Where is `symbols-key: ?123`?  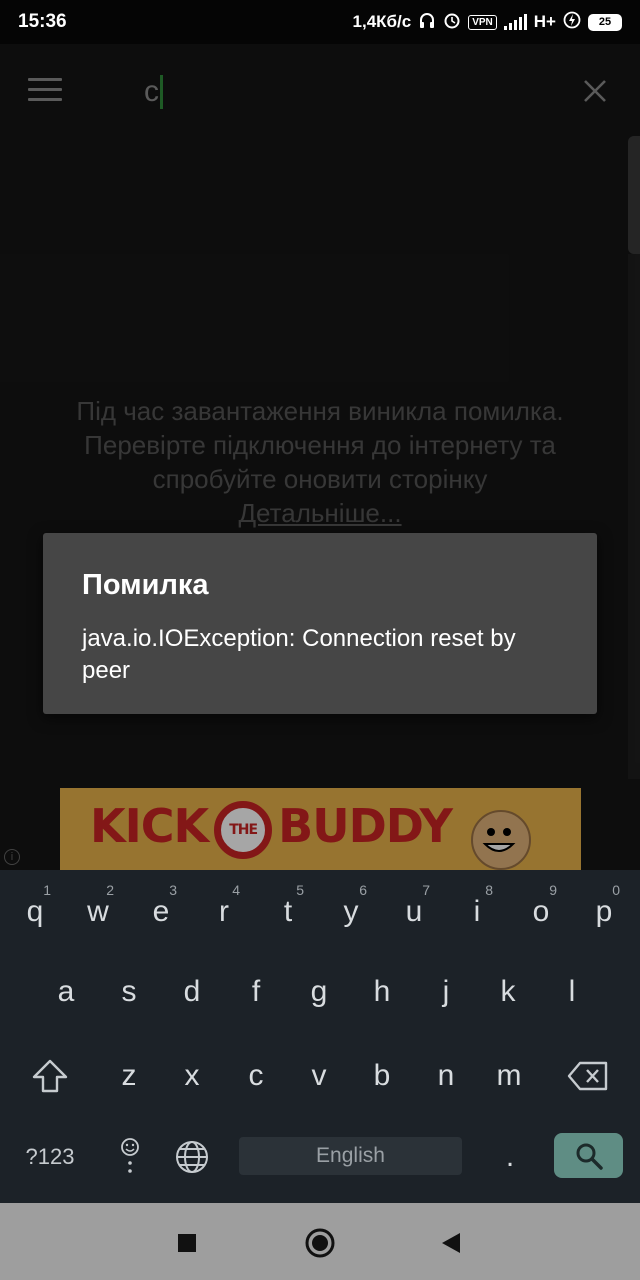 symbols-key: ?123 is located at coordinates (50, 1157).